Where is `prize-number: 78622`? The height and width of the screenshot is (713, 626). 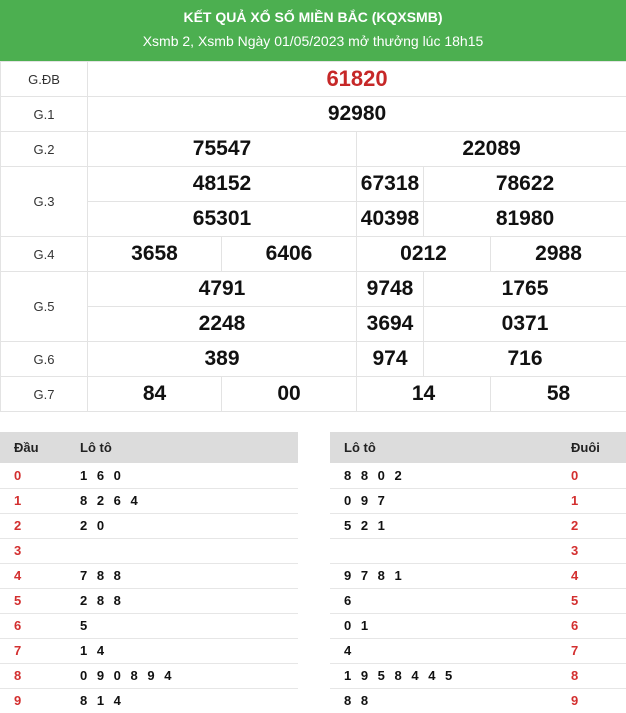
prize-number: 78622 is located at coordinates (524, 184).